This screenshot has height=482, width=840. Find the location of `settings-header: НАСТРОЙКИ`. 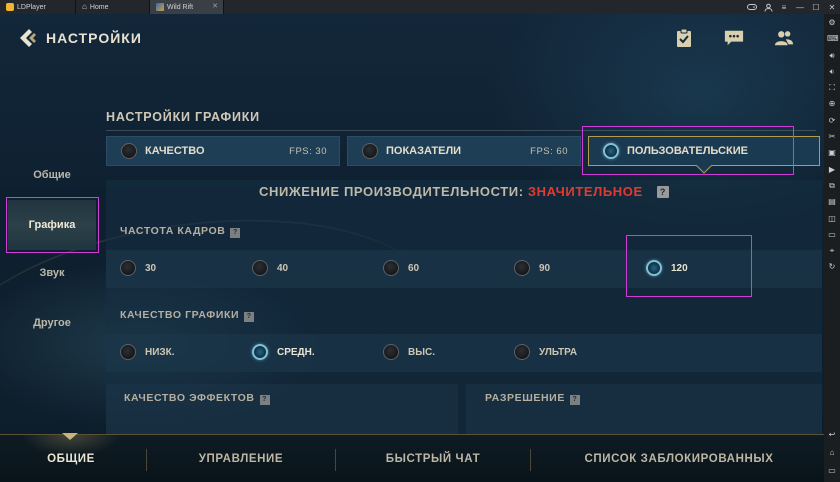

settings-header: НАСТРОЙКИ is located at coordinates (412, 40).